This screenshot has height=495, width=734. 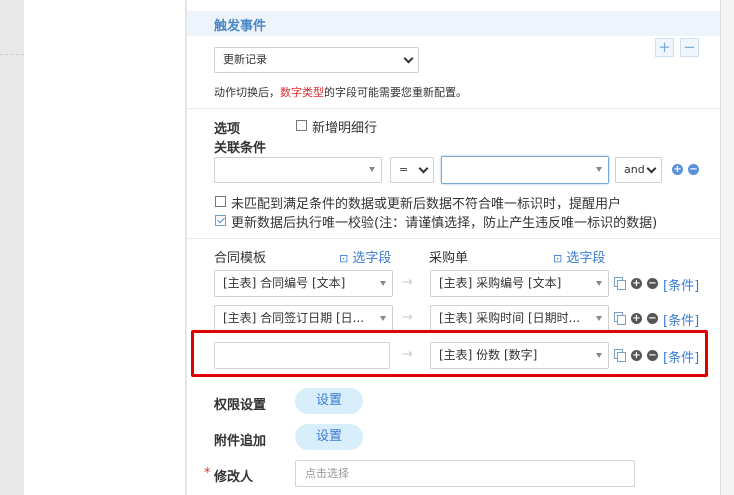 I want to click on permissions-label: 权限设置, so click(x=240, y=405).